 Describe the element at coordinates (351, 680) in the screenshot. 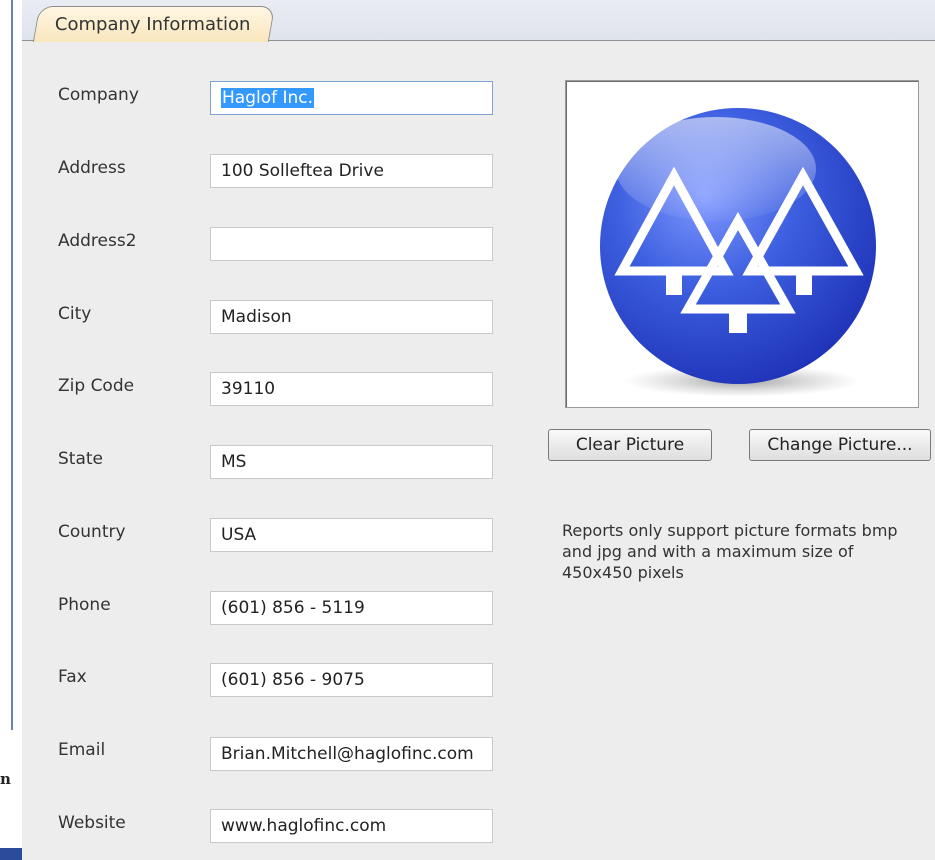

I see `fax-field: (601) 856 - 9075` at that location.